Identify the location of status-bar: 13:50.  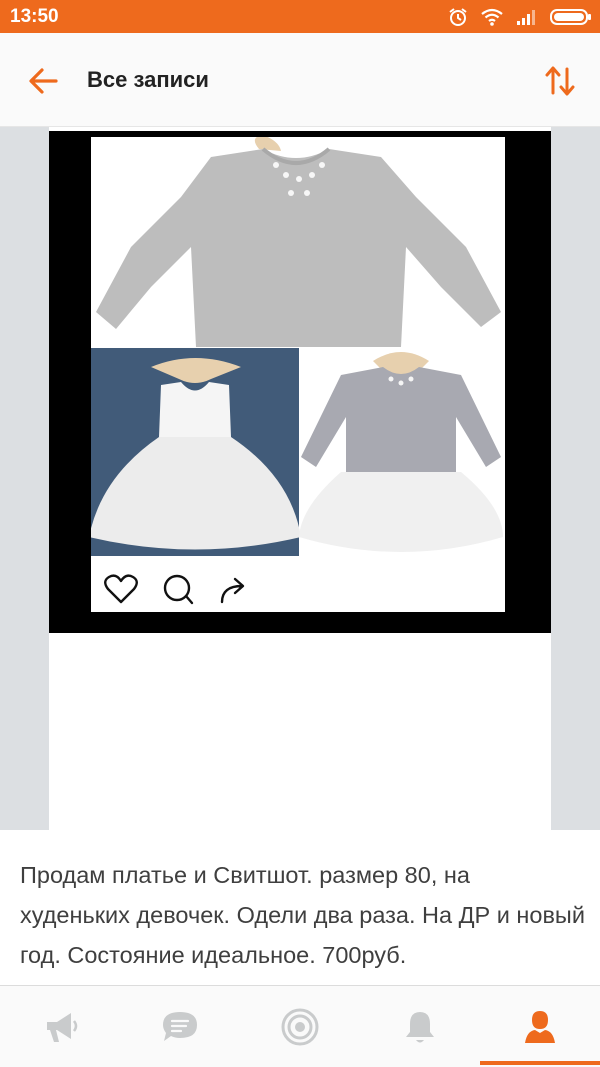
(300, 16).